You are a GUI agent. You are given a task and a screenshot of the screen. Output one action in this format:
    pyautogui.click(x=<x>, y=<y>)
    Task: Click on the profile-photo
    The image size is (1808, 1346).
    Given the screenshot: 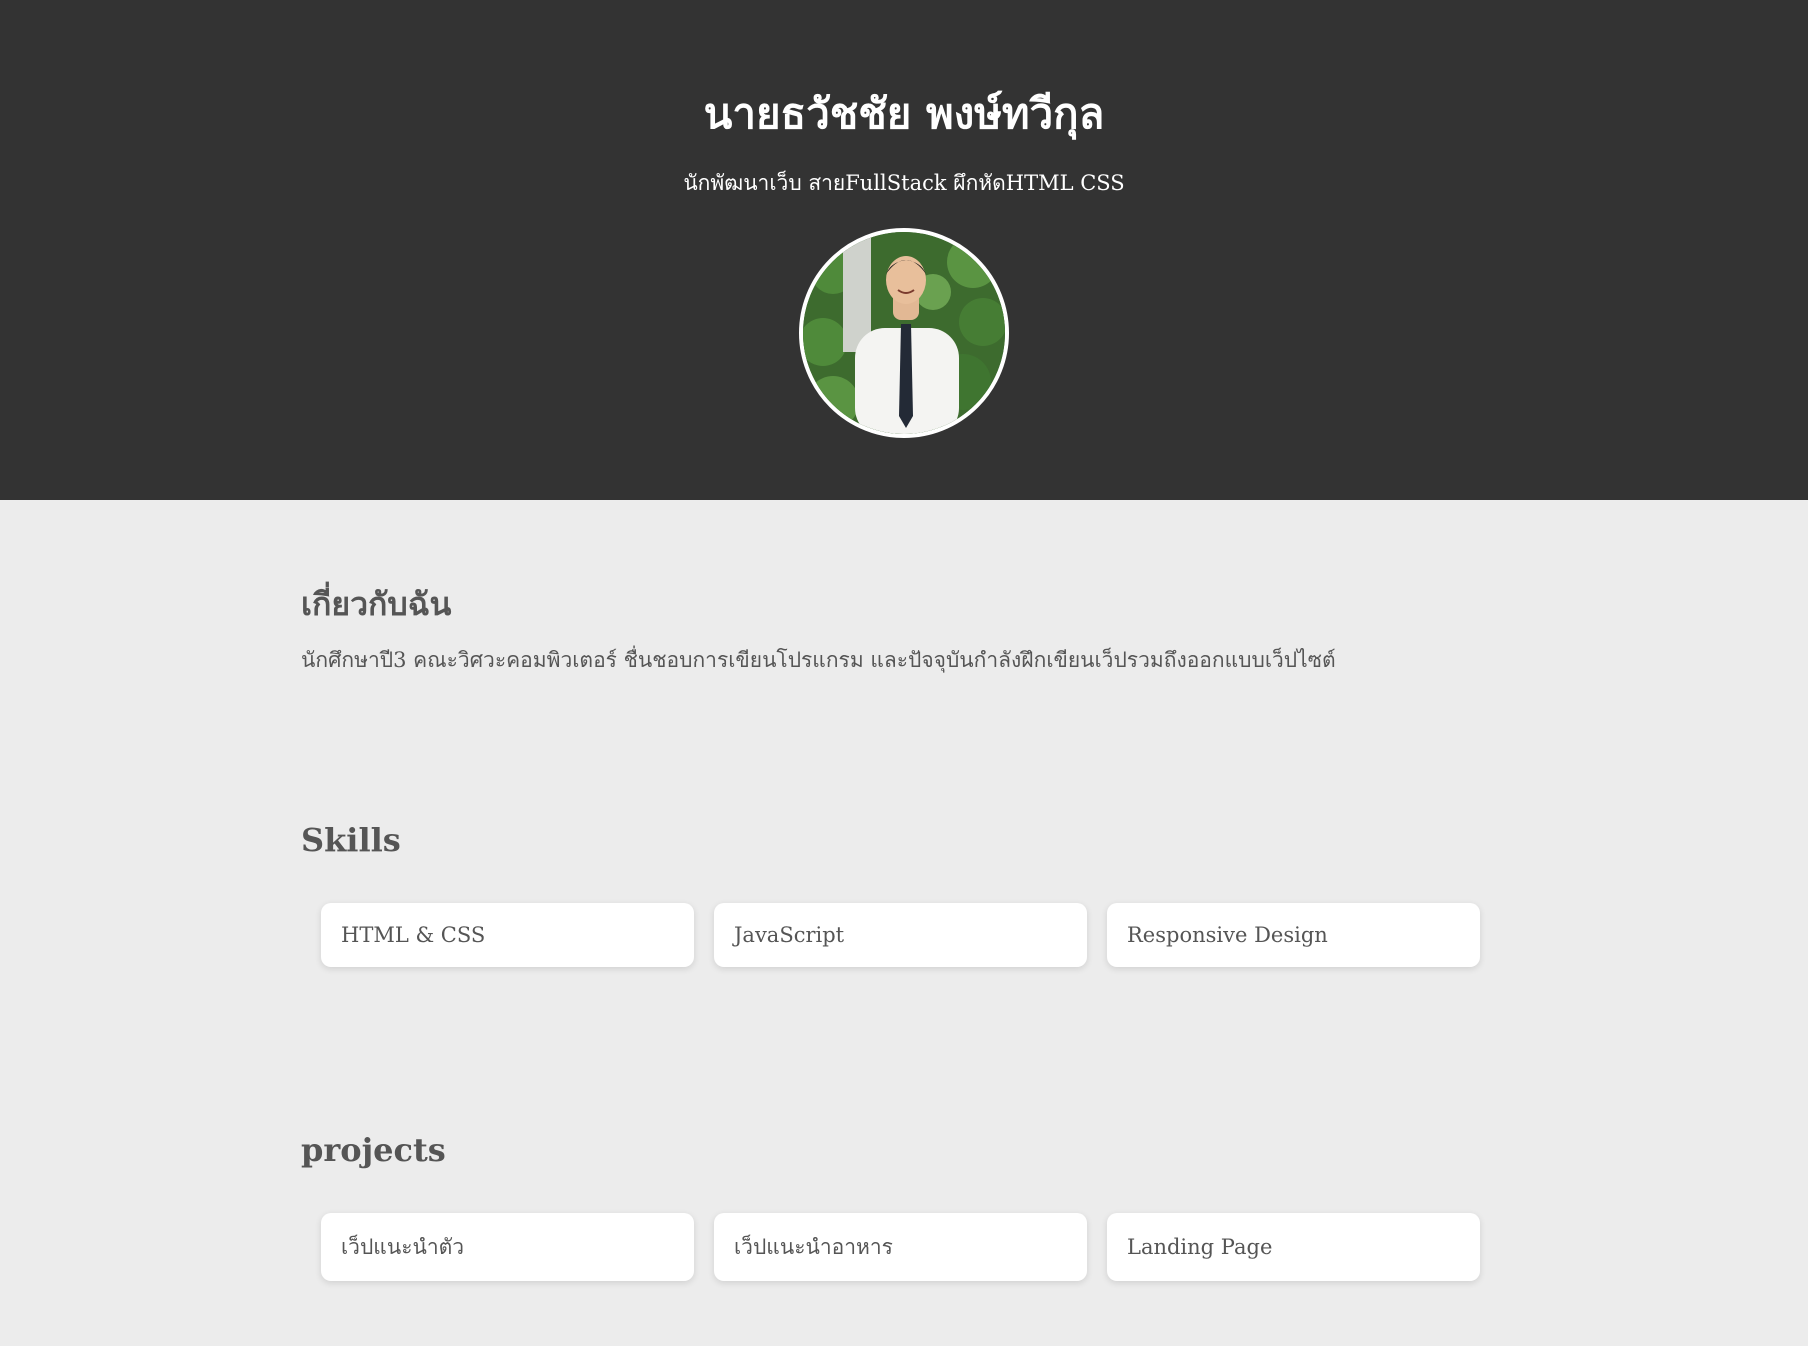 What is the action you would take?
    pyautogui.click(x=904, y=333)
    